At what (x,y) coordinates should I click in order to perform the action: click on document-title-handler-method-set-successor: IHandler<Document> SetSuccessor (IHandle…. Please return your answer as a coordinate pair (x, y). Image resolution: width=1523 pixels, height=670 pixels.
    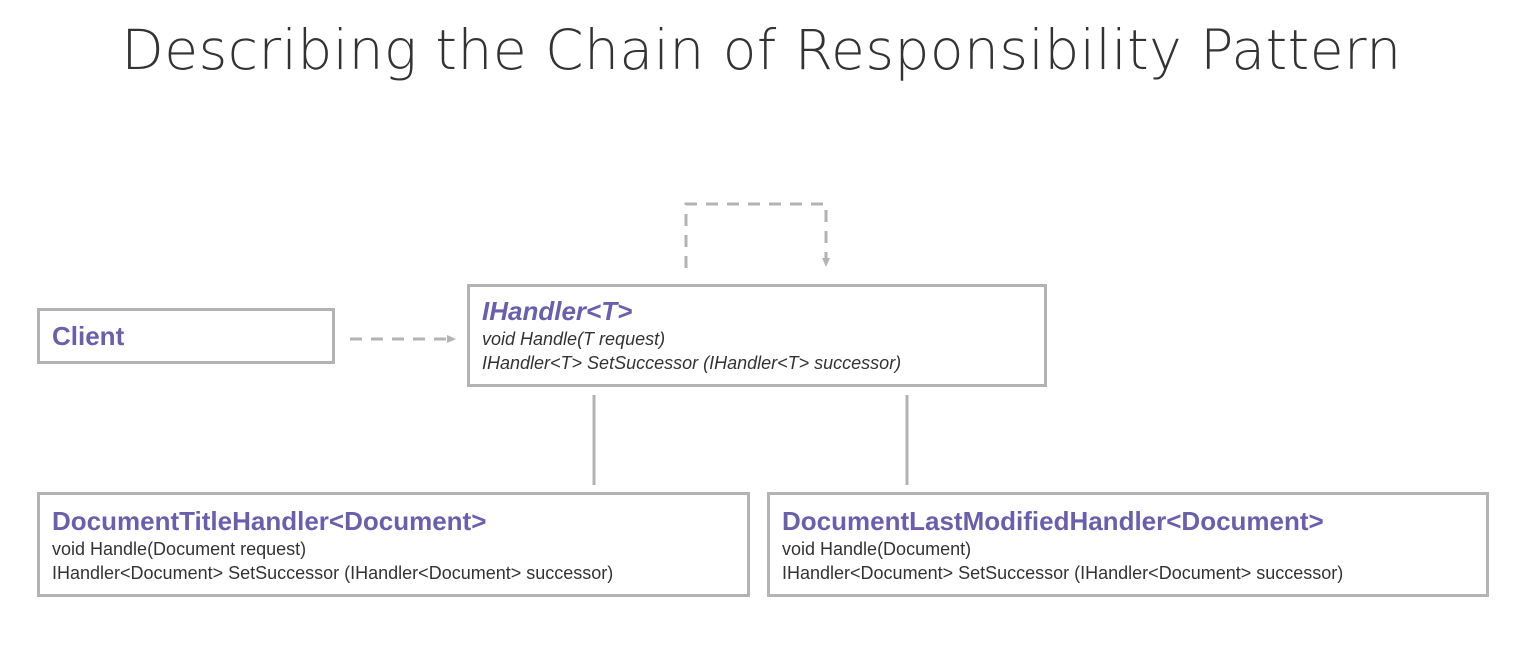
    Looking at the image, I should click on (333, 573).